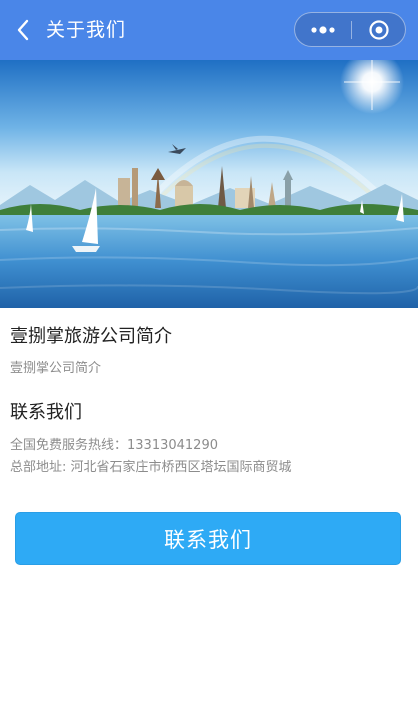 This screenshot has height=718, width=418. I want to click on close-button, so click(379, 29).